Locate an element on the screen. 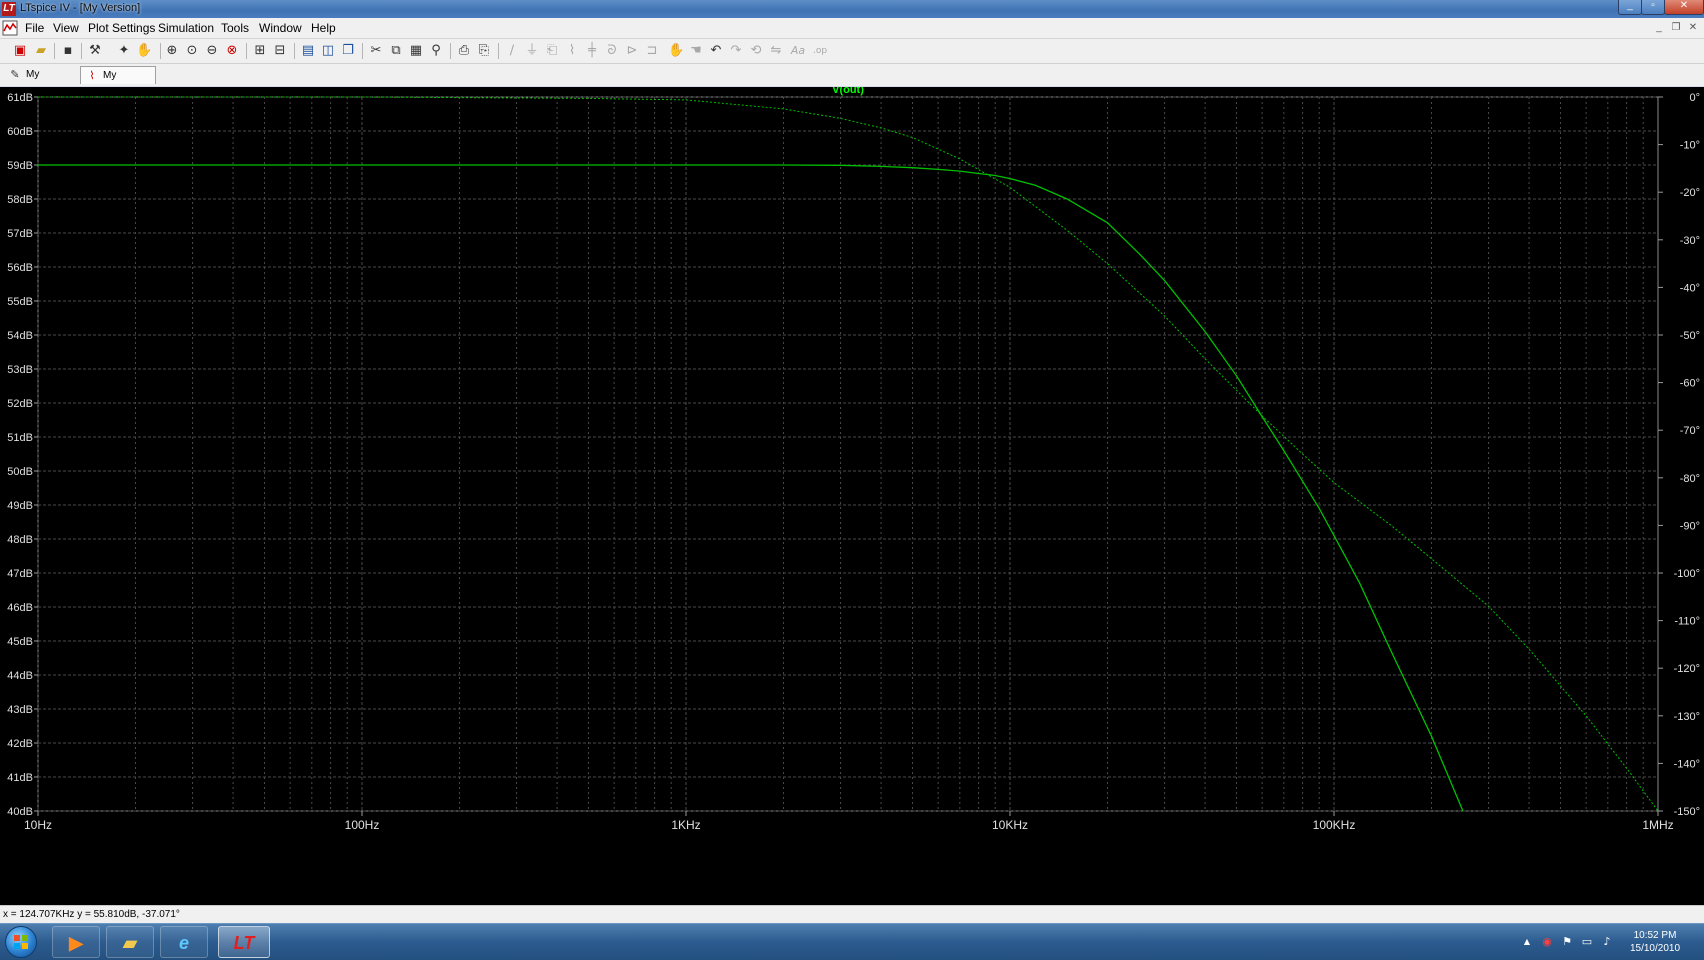  y-left-tick-label: 56dB is located at coordinates (20, 268).